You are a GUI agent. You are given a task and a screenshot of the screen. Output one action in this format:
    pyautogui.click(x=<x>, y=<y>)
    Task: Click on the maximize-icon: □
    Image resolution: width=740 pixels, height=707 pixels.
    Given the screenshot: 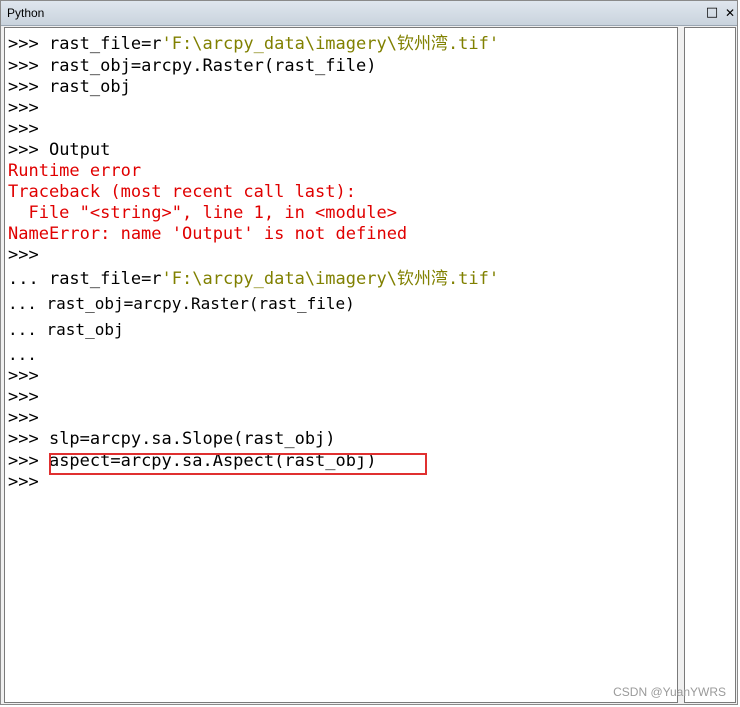 What is the action you would take?
    pyautogui.click(x=712, y=13)
    